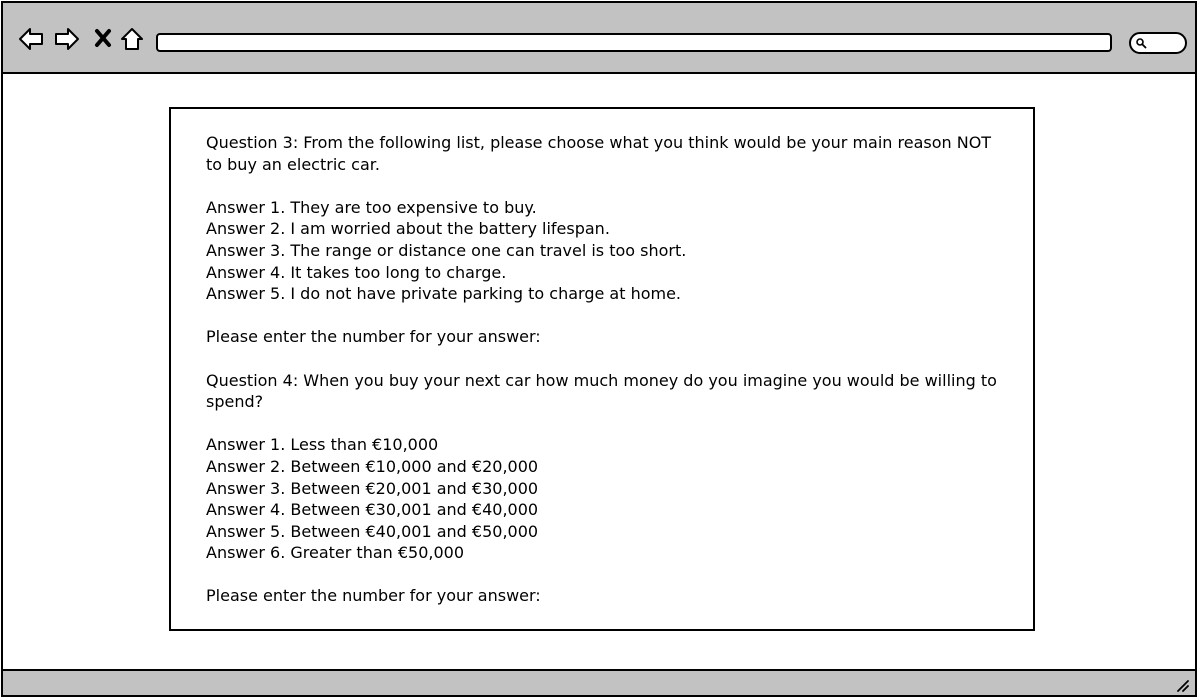  What do you see at coordinates (372, 531) in the screenshot?
I see `q4-answer-5: Answer 5. Between €40,001 and €50,000` at bounding box center [372, 531].